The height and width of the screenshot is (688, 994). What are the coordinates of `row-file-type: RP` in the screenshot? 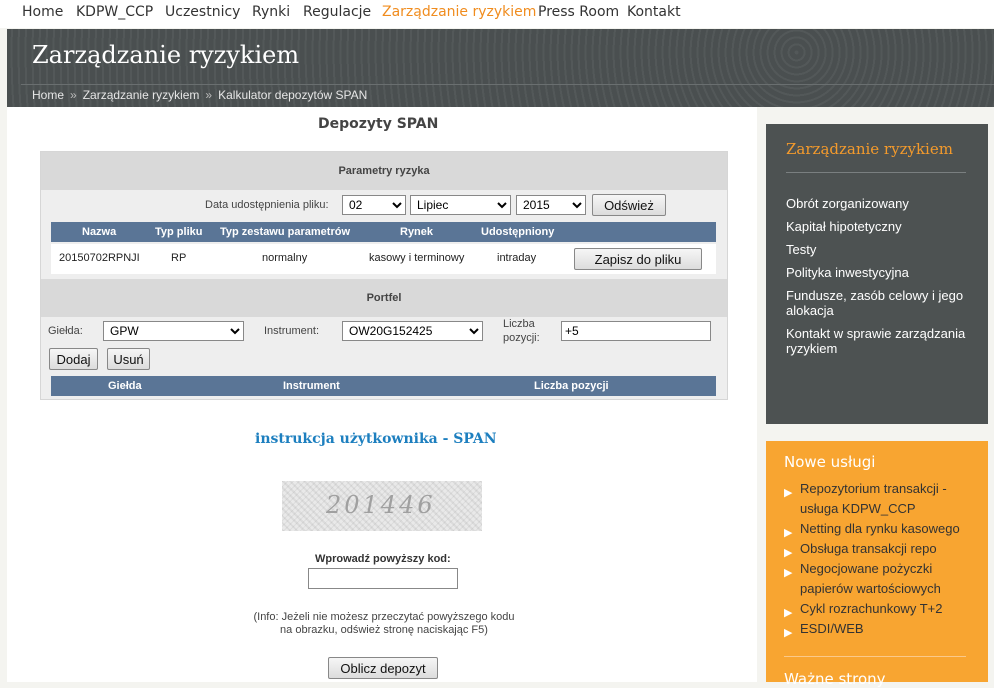 It's located at (179, 258).